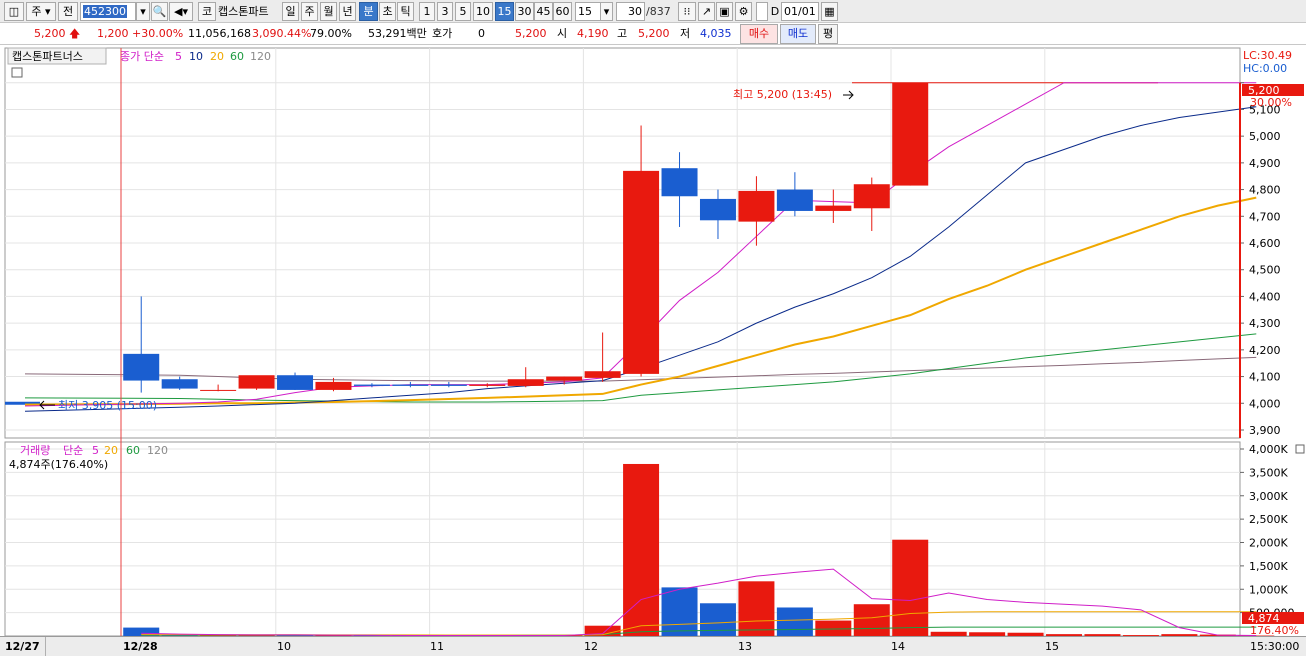 This screenshot has height=656, width=1306. I want to click on minute-15-button: 15, so click(504, 11).